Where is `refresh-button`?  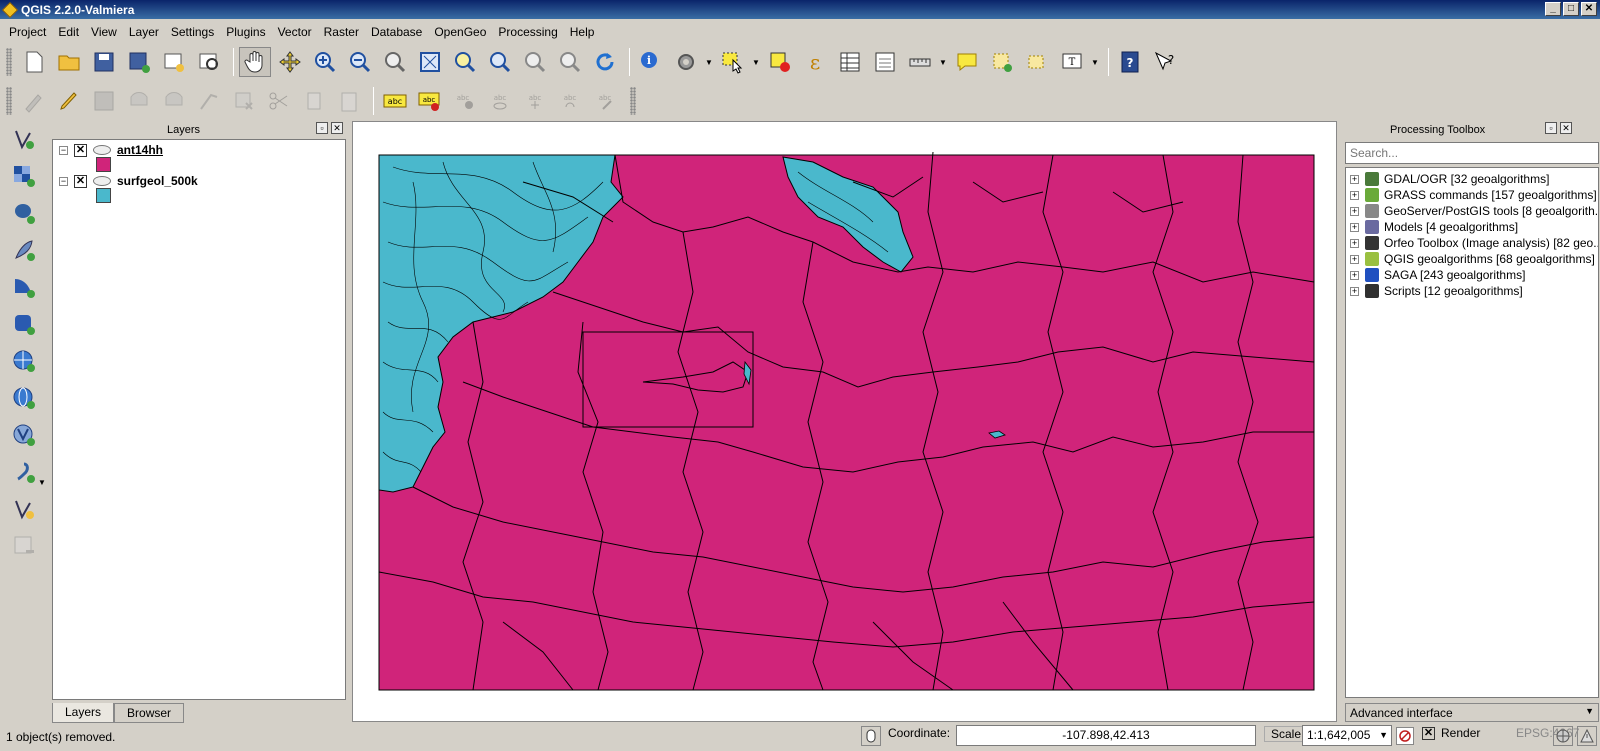 refresh-button is located at coordinates (605, 62).